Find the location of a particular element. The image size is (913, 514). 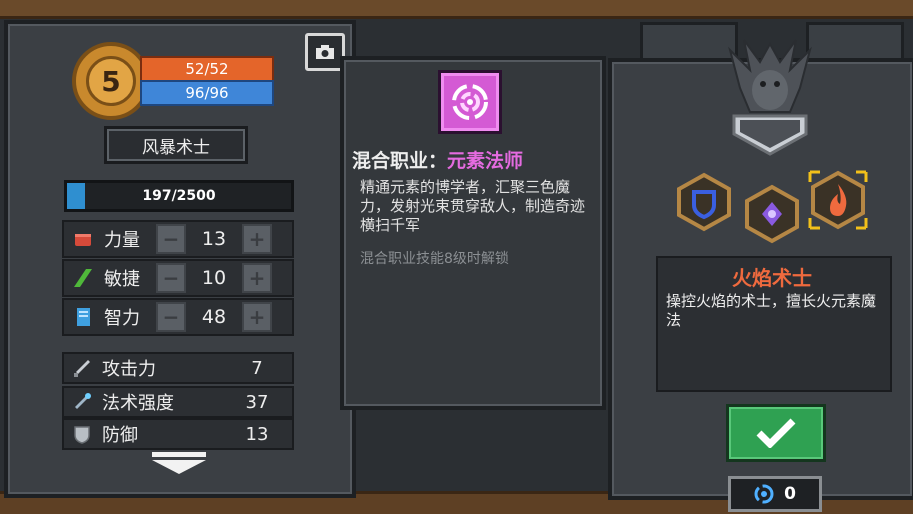

hybrid-unlock-note: 混合职业技能8级时解锁 is located at coordinates (434, 259).